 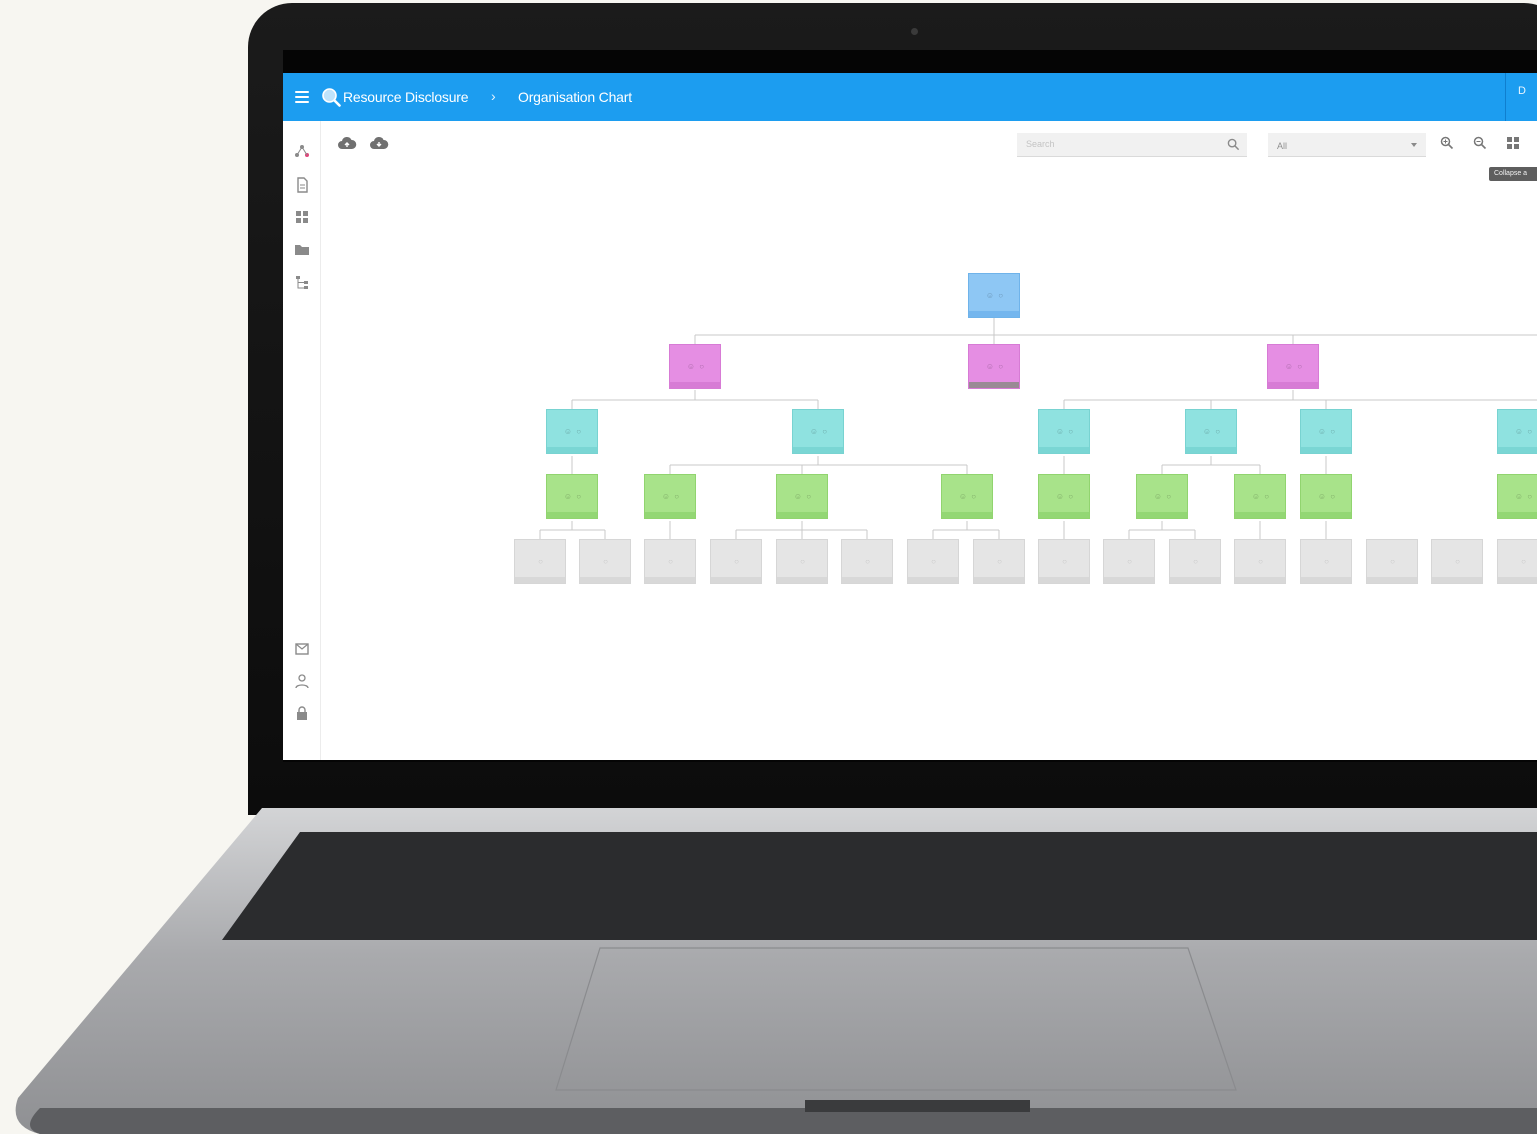 I want to click on search-icon, so click(x=1233, y=144).